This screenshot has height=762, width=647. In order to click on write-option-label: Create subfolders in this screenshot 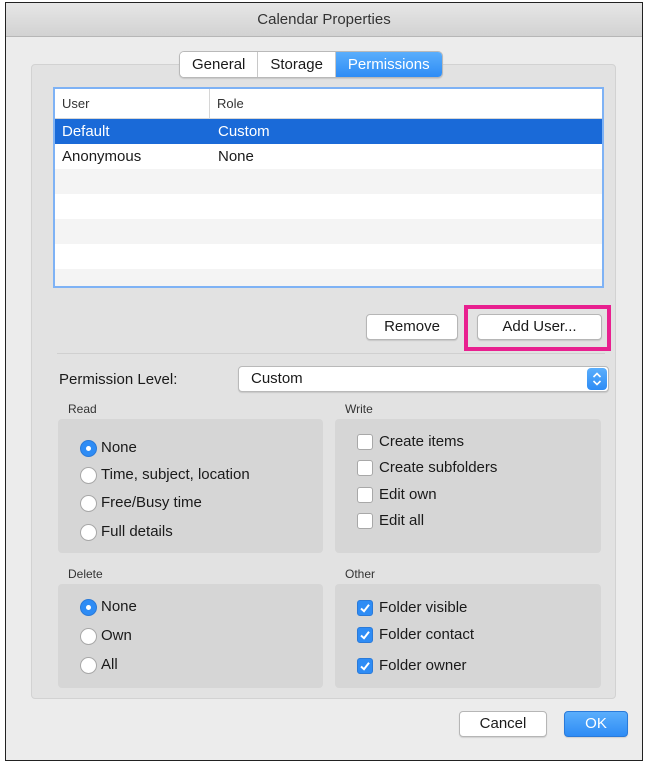, I will do `click(438, 467)`.